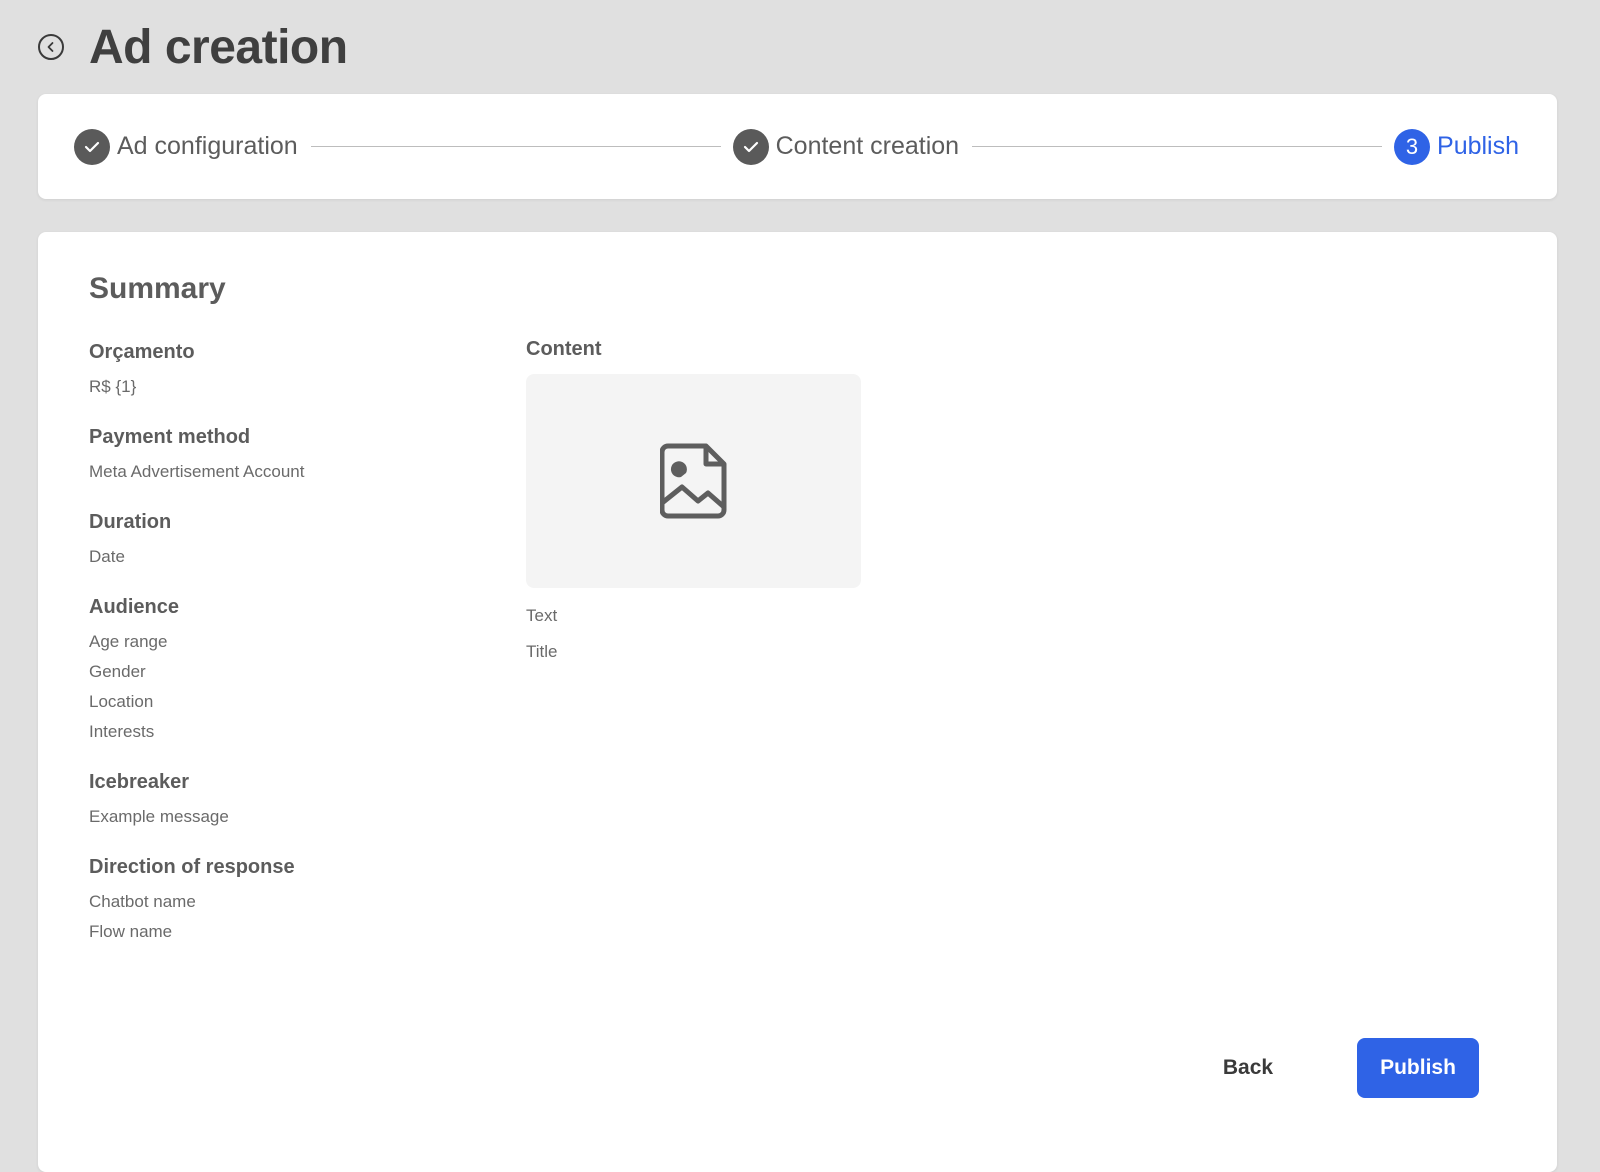  What do you see at coordinates (867, 146) in the screenshot?
I see `step-label: Content creation` at bounding box center [867, 146].